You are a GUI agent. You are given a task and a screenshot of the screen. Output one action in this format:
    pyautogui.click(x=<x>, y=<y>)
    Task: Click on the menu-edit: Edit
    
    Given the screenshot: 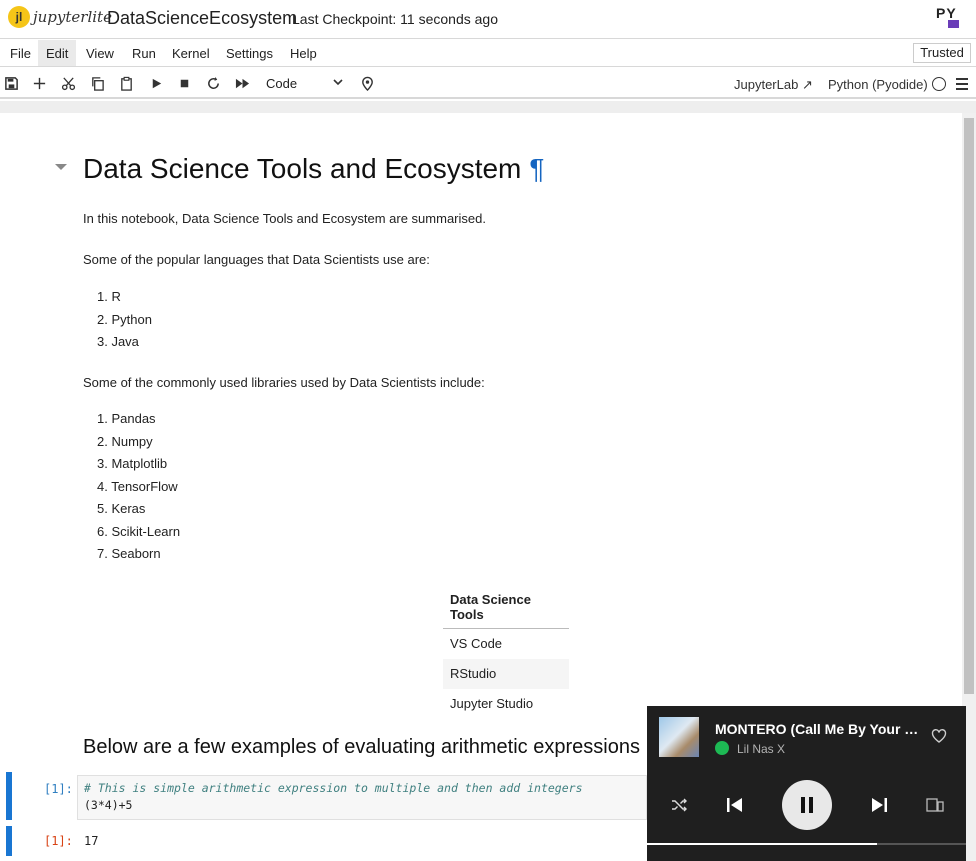 What is the action you would take?
    pyautogui.click(x=57, y=53)
    